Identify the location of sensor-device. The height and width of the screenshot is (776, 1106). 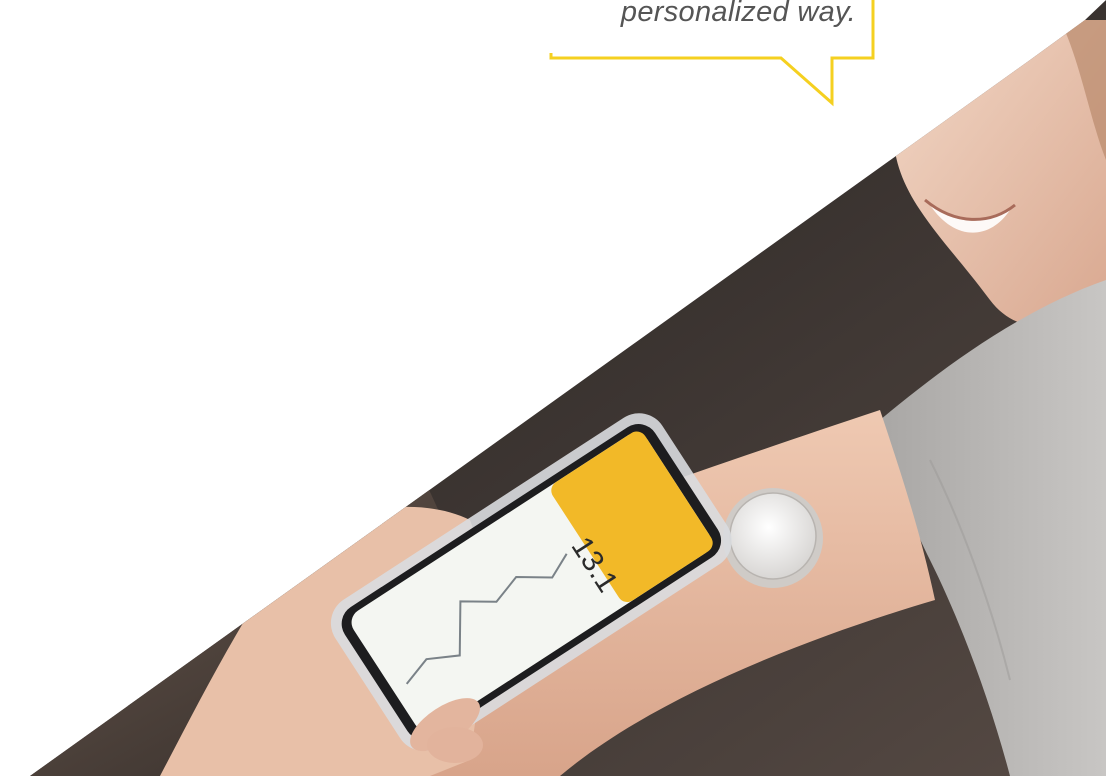
(773, 538).